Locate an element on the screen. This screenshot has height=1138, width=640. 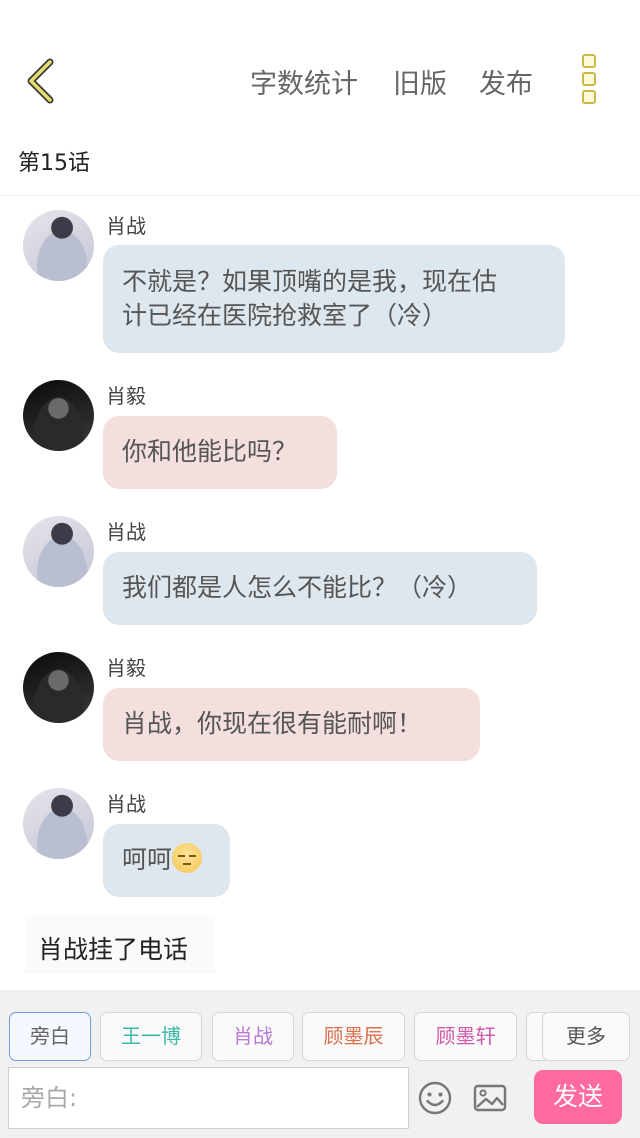
back-button is located at coordinates (42, 81).